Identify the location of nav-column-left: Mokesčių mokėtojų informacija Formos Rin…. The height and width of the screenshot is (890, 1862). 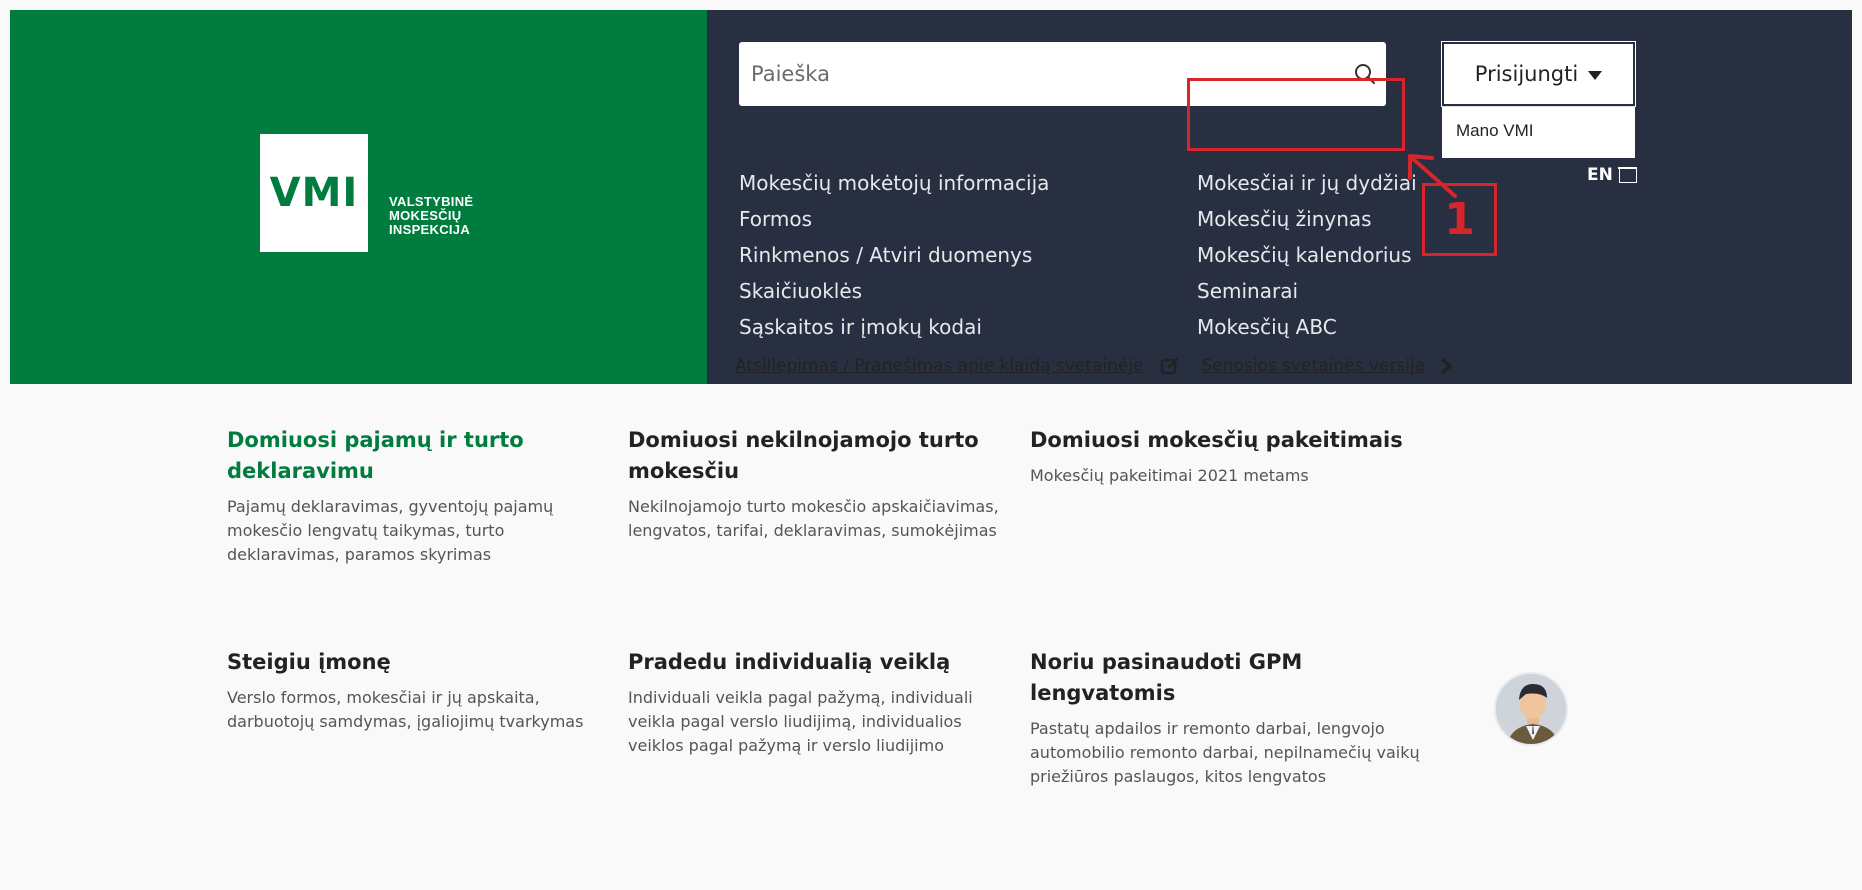
(894, 255).